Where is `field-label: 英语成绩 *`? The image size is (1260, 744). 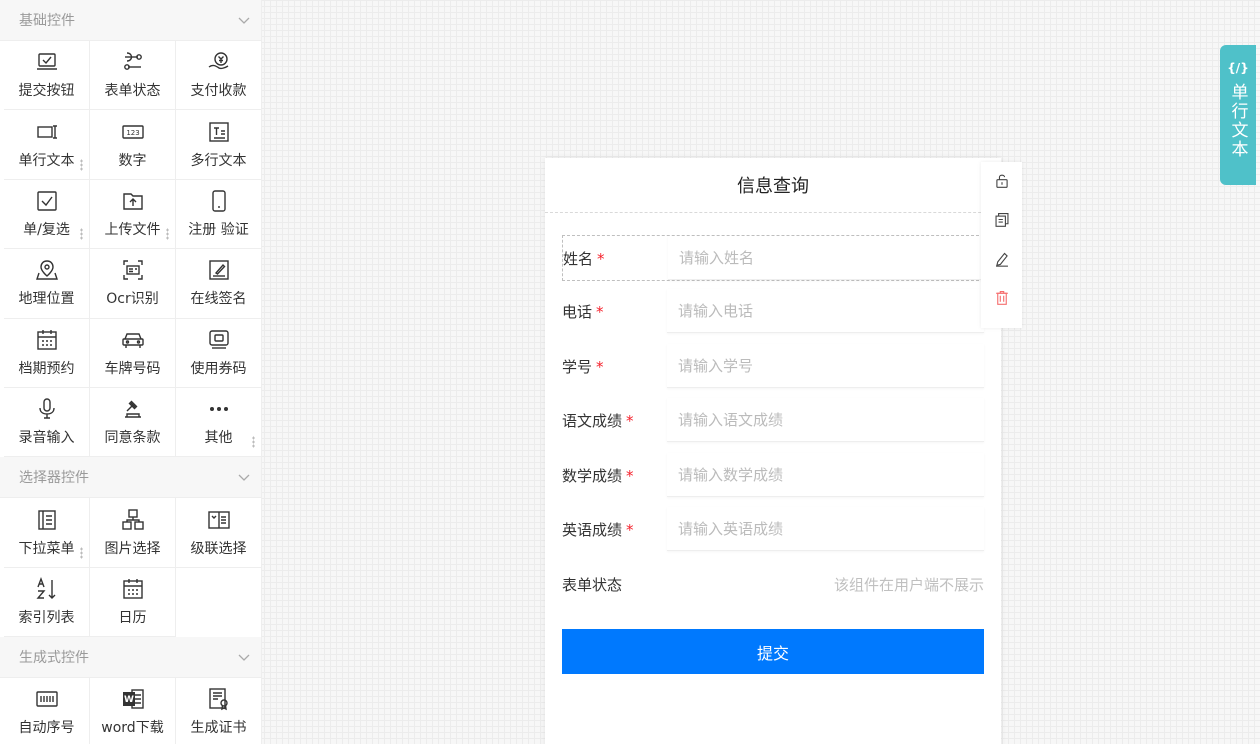
field-label: 英语成绩 * is located at coordinates (598, 529).